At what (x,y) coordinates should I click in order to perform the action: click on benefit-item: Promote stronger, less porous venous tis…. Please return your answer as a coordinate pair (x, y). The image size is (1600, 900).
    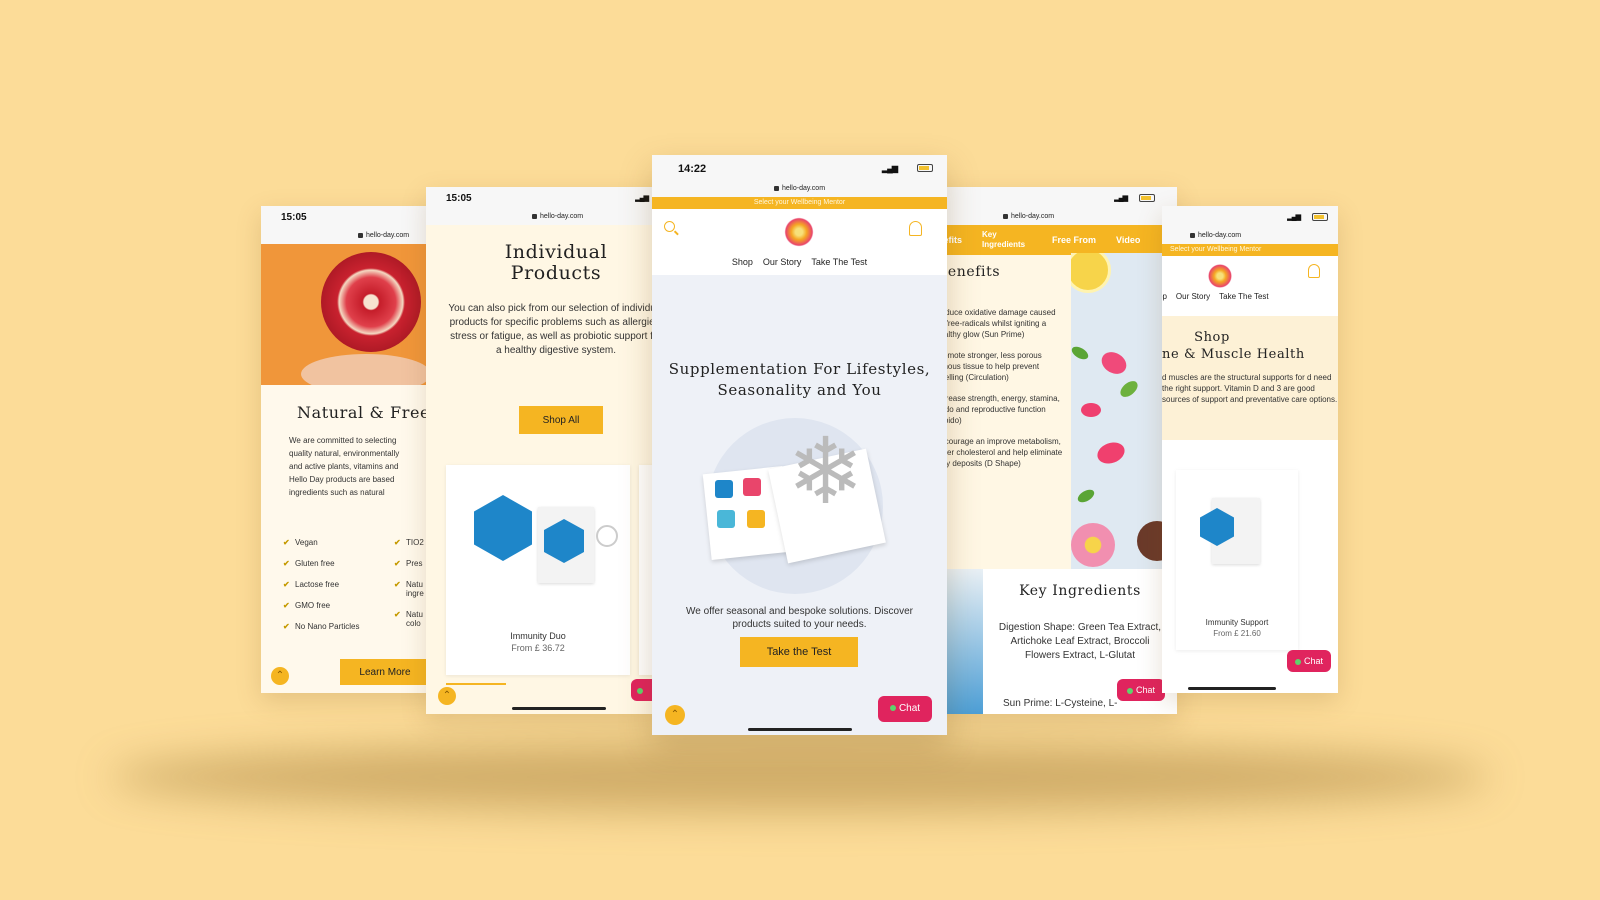
    Looking at the image, I should click on (988, 366).